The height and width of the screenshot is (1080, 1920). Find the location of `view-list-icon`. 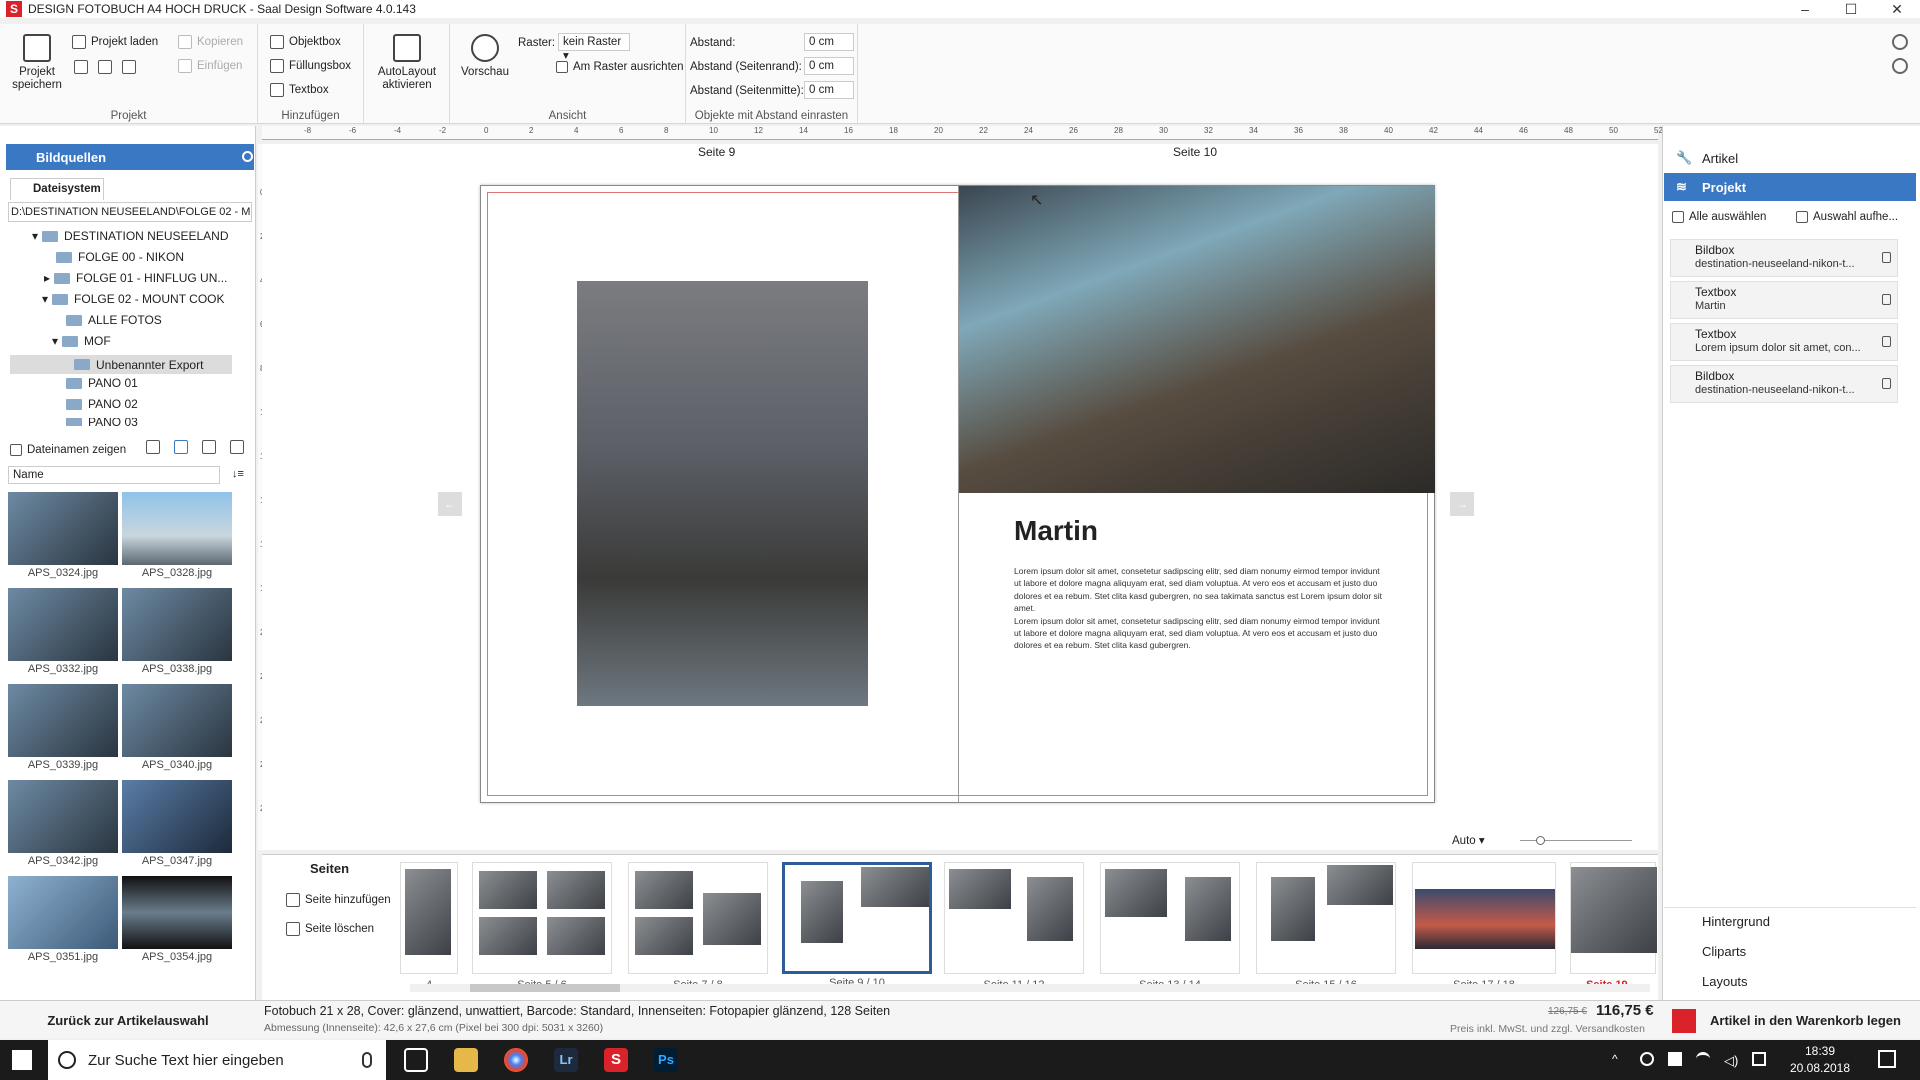

view-list-icon is located at coordinates (237, 447).